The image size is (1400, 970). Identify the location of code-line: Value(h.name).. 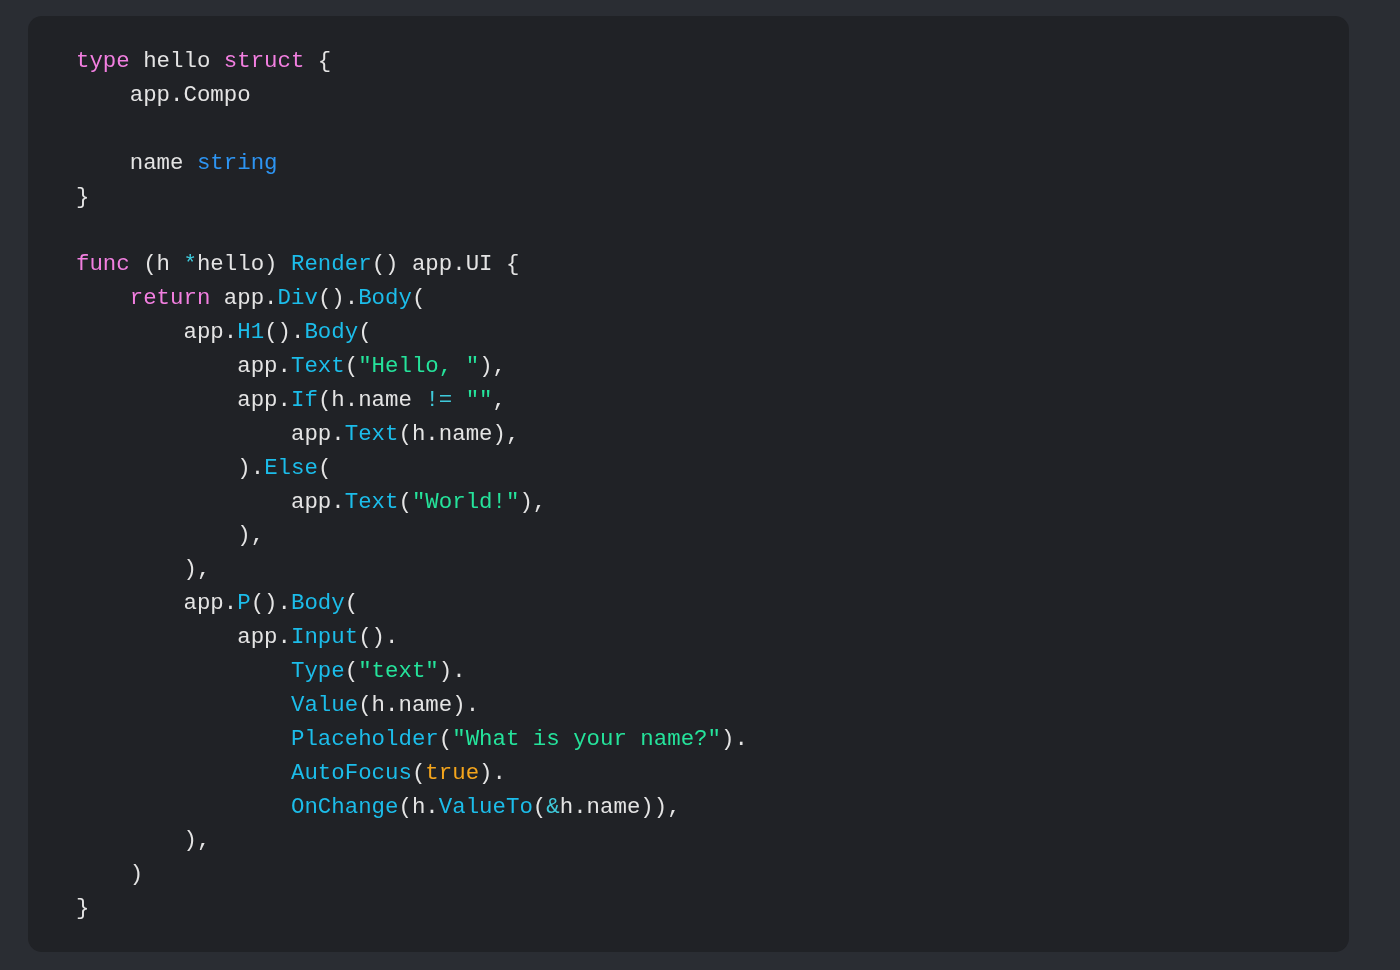
(385, 705).